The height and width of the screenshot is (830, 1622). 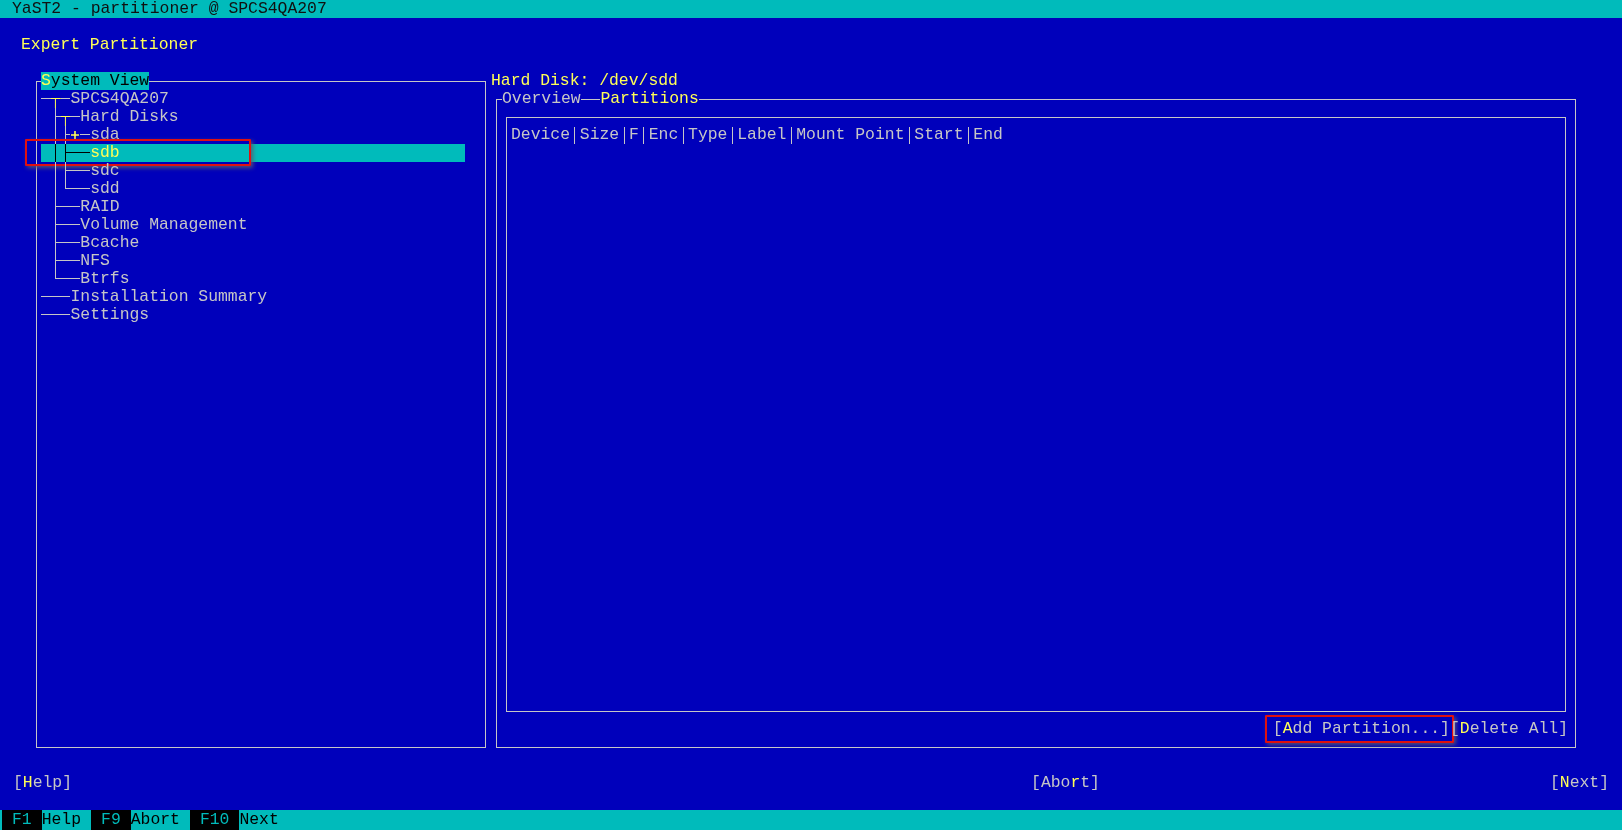 What do you see at coordinates (105, 99) in the screenshot?
I see `tree-item: SPCS4QA207` at bounding box center [105, 99].